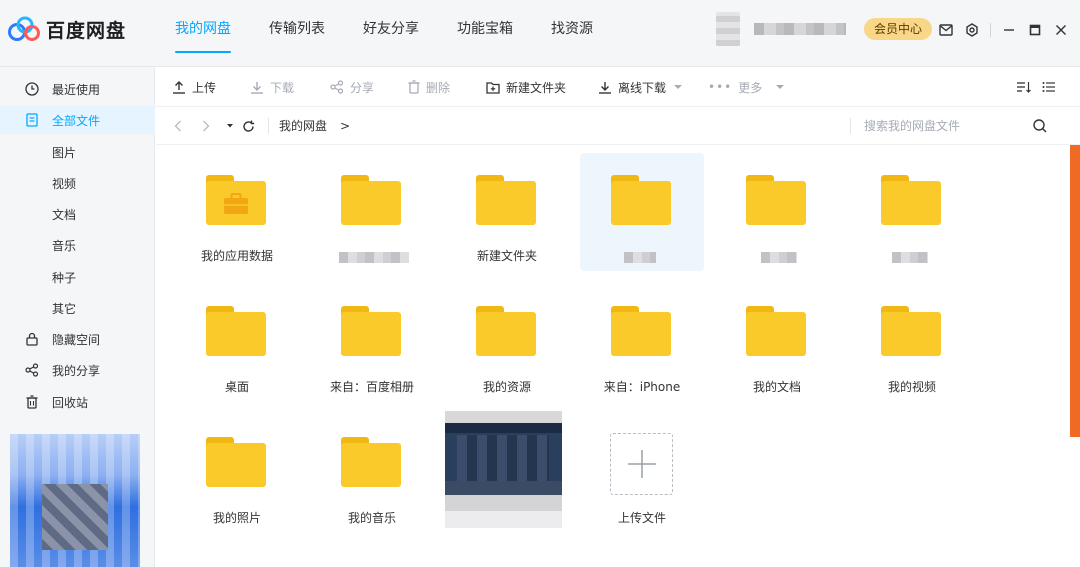  I want to click on gear-icon, so click(972, 30).